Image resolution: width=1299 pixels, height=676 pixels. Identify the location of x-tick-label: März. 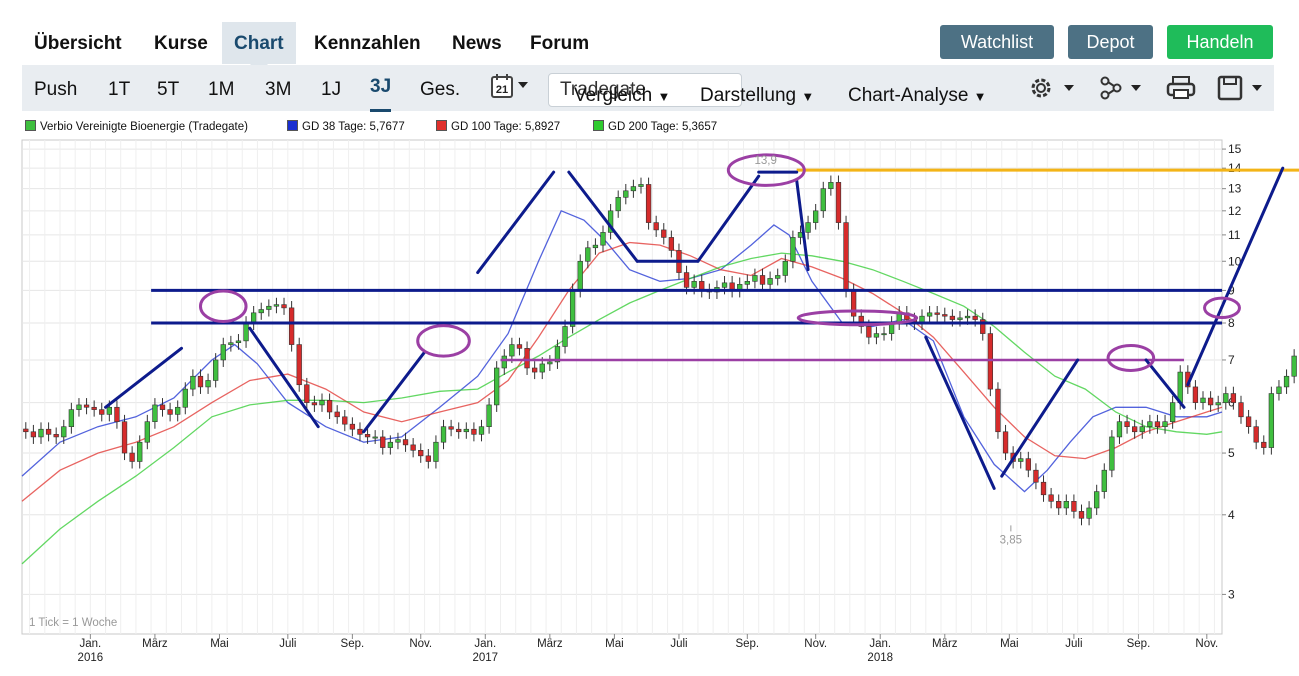
(155, 644).